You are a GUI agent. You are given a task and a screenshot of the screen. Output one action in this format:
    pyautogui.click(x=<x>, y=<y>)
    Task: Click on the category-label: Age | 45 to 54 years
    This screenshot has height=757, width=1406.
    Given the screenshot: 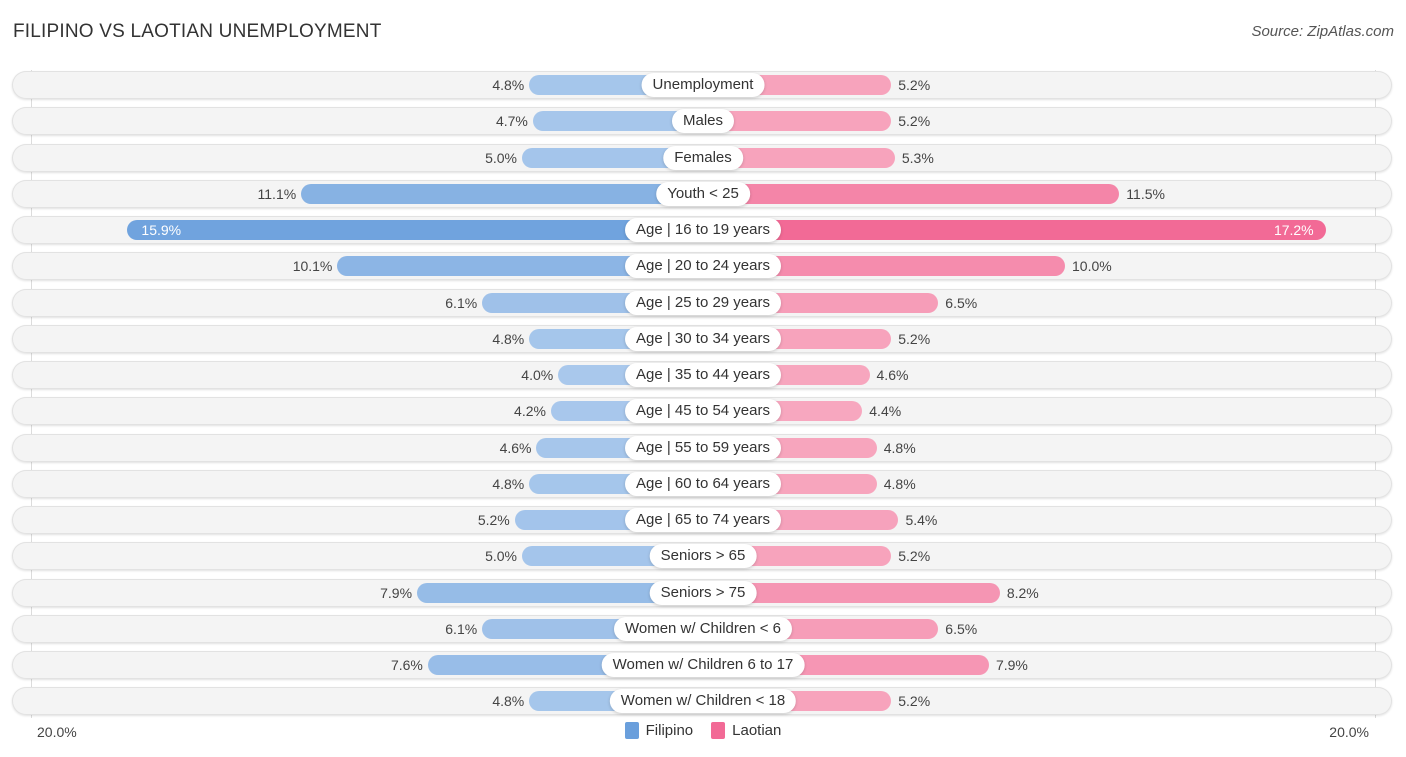 What is the action you would take?
    pyautogui.click(x=703, y=411)
    